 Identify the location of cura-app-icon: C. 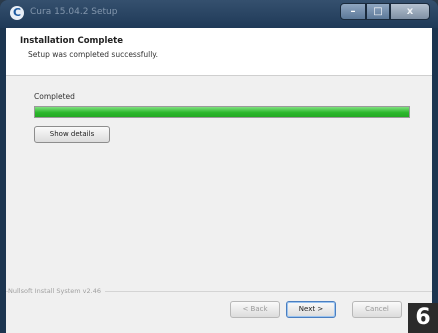
(17, 13).